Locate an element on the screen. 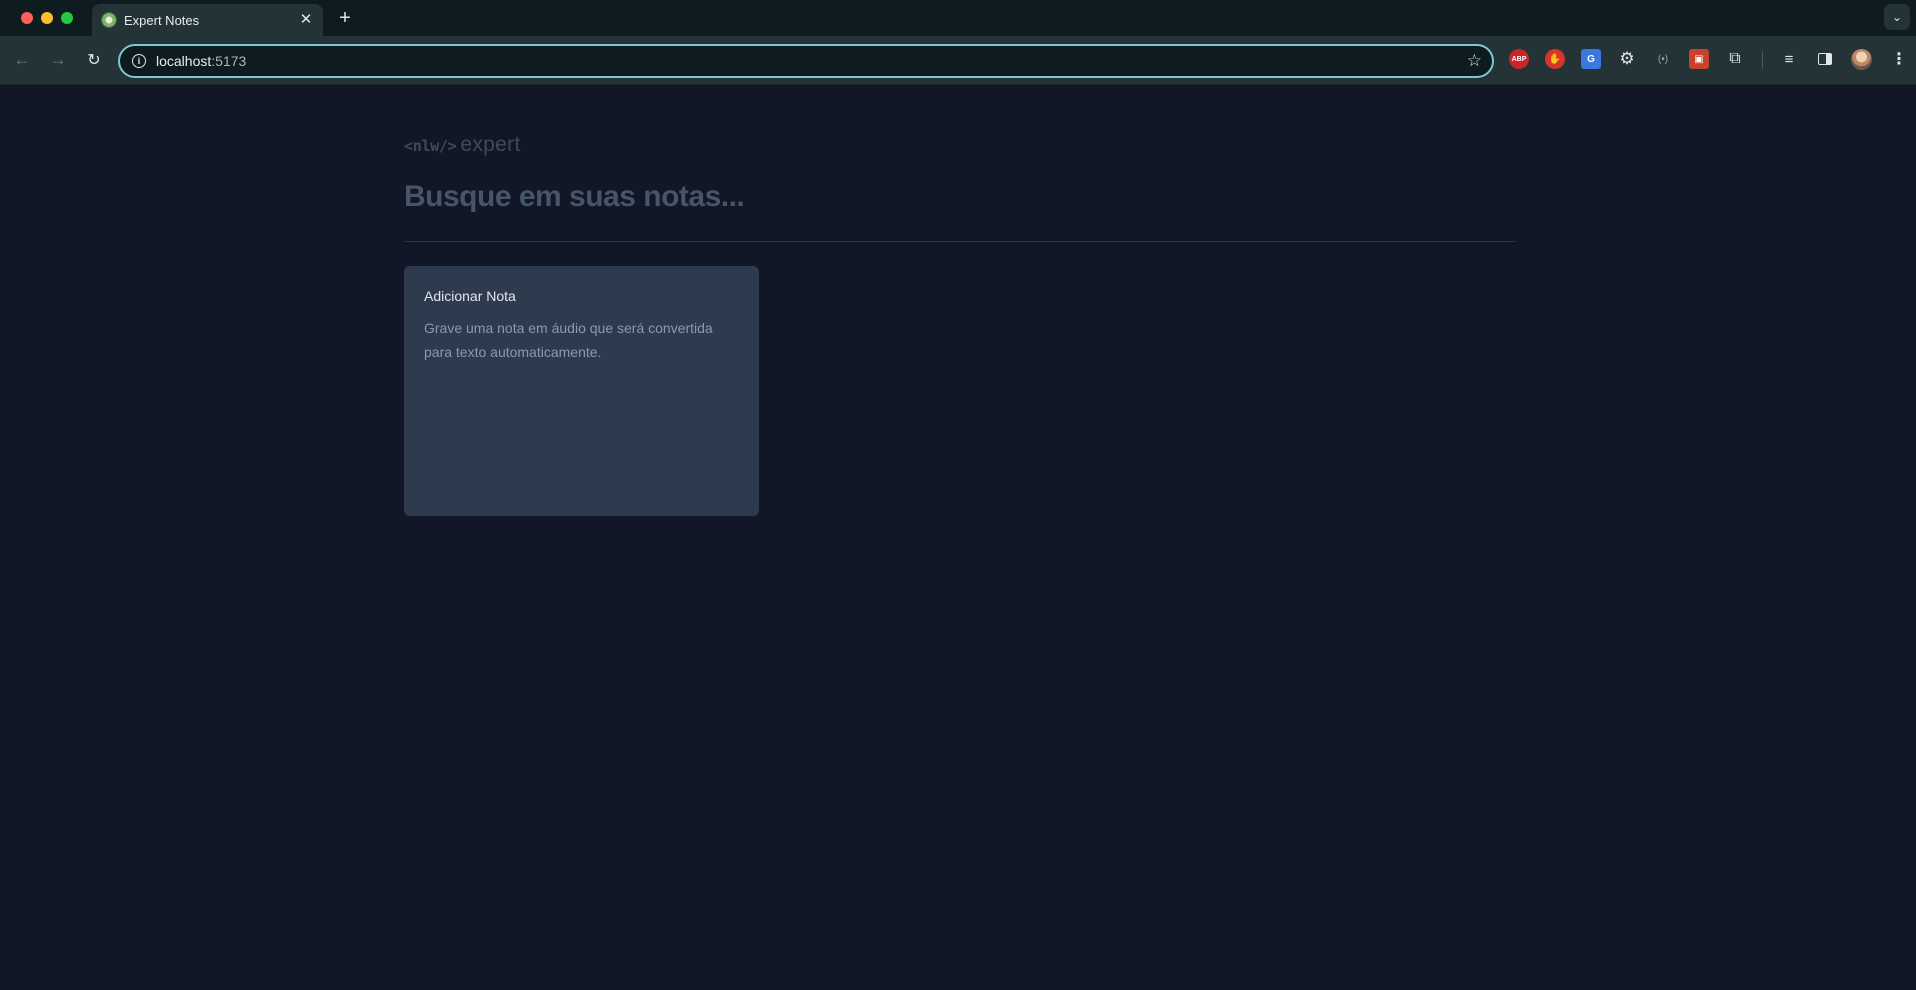 Image resolution: width=1916 pixels, height=990 pixels. close-window-button is located at coordinates (27, 18).